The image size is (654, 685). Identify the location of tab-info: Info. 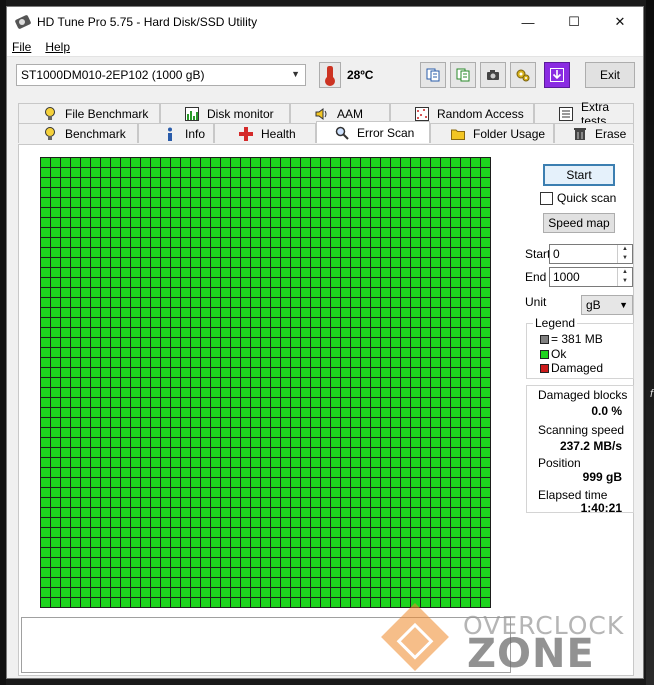
(176, 133).